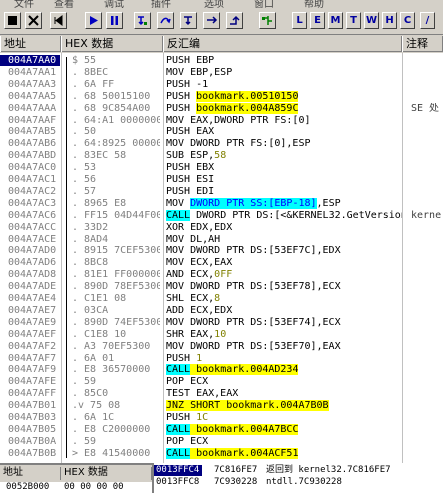 The image size is (443, 493). What do you see at coordinates (165, 20) in the screenshot?
I see `step-over-icon` at bounding box center [165, 20].